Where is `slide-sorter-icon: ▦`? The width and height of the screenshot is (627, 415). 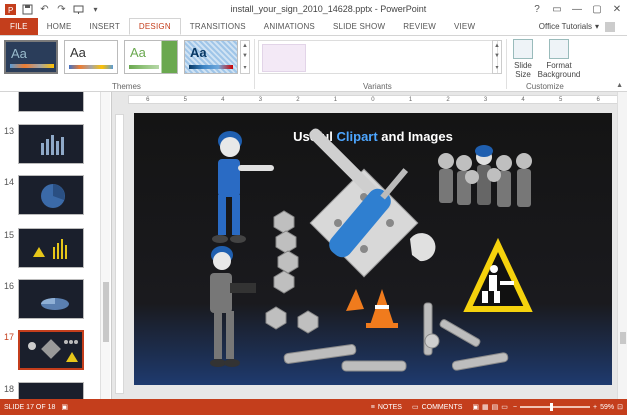
slide-sorter-icon: ▦ is located at coordinates (485, 407).